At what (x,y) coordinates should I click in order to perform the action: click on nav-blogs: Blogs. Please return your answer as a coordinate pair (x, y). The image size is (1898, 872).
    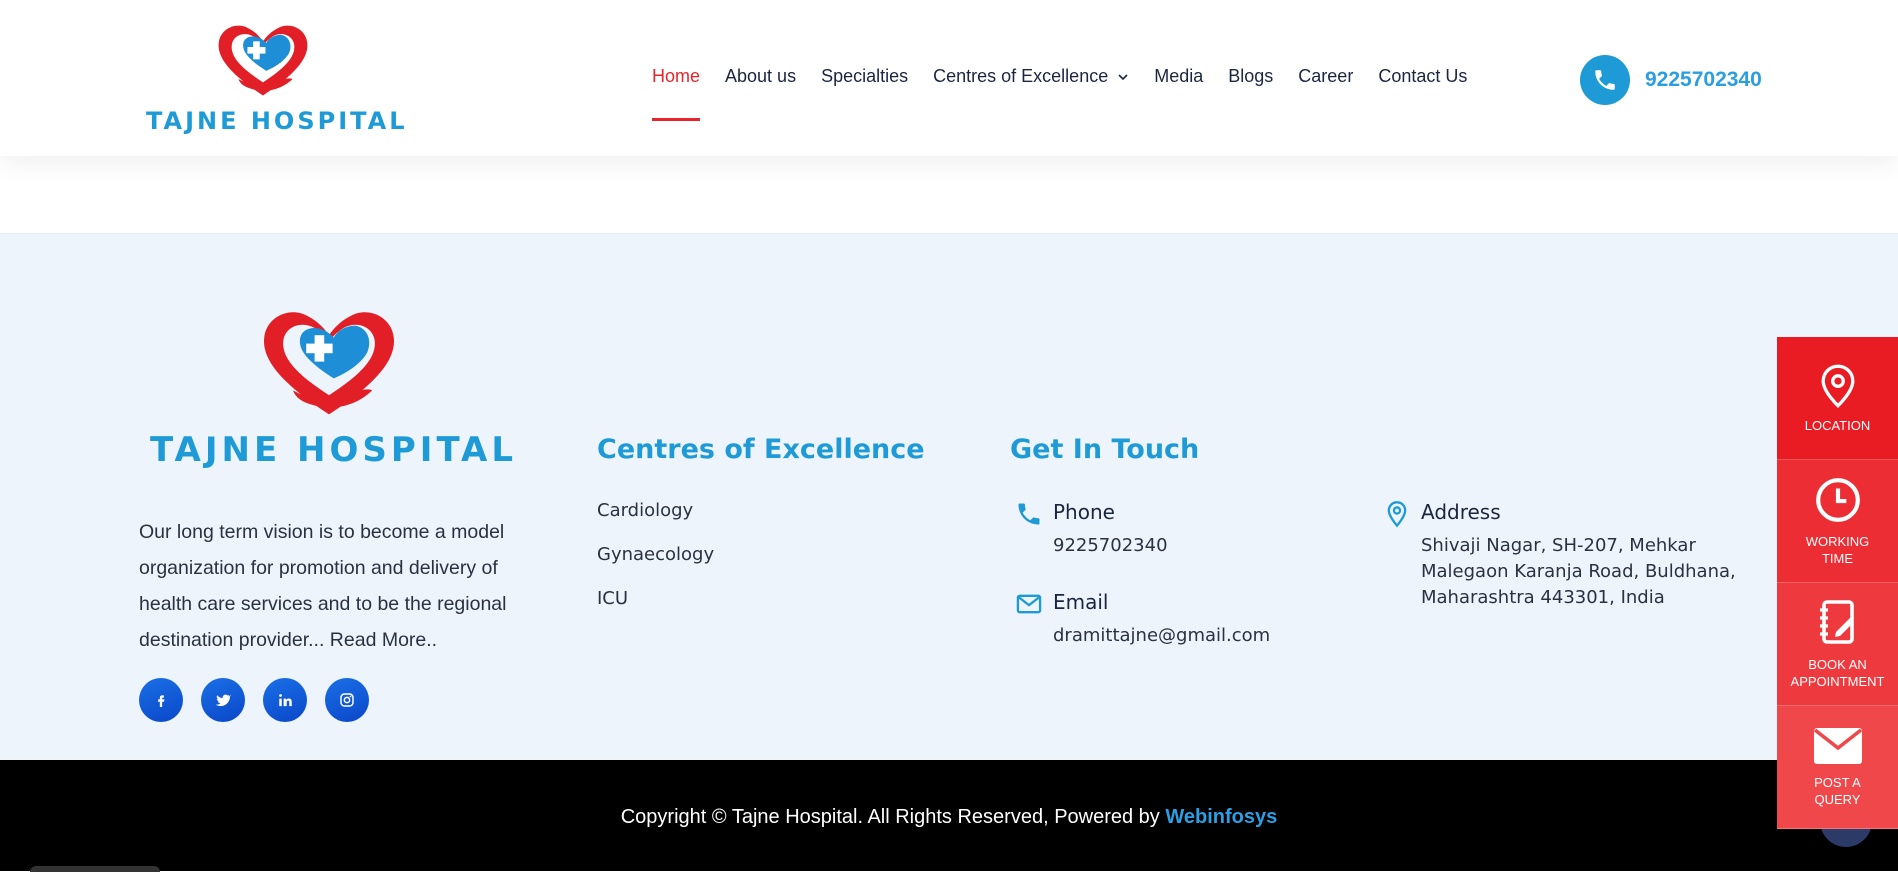
    Looking at the image, I should click on (1250, 76).